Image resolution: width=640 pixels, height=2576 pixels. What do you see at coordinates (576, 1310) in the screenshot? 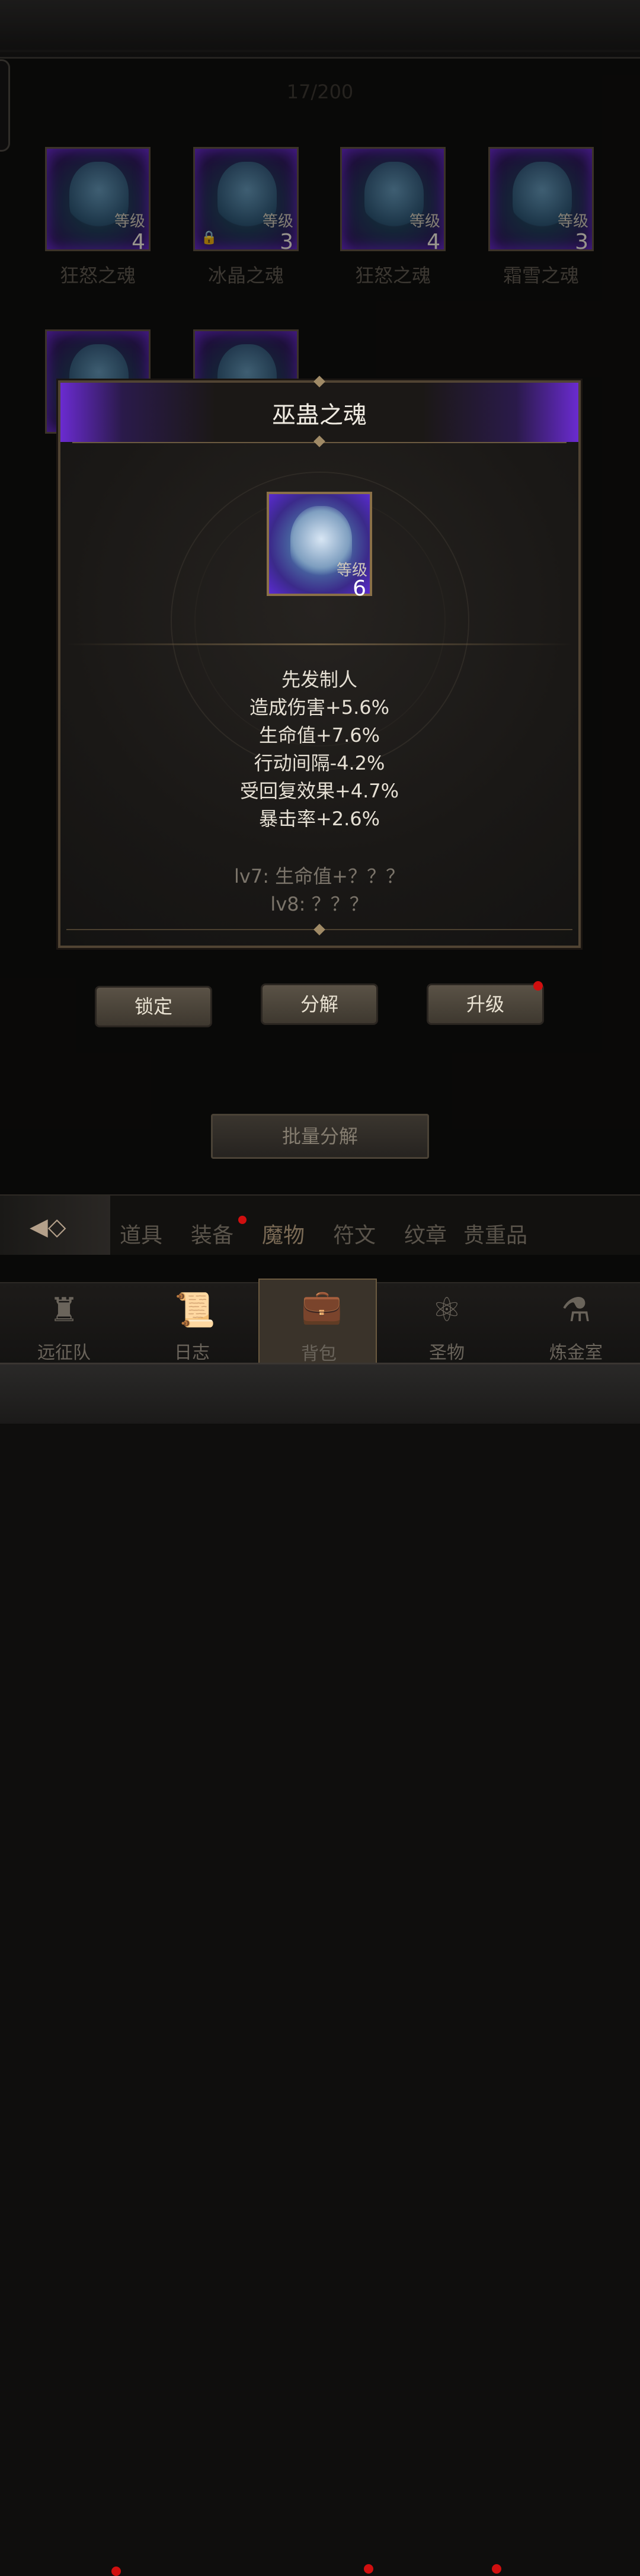
I see `alchemy-icon: ⚗` at bounding box center [576, 1310].